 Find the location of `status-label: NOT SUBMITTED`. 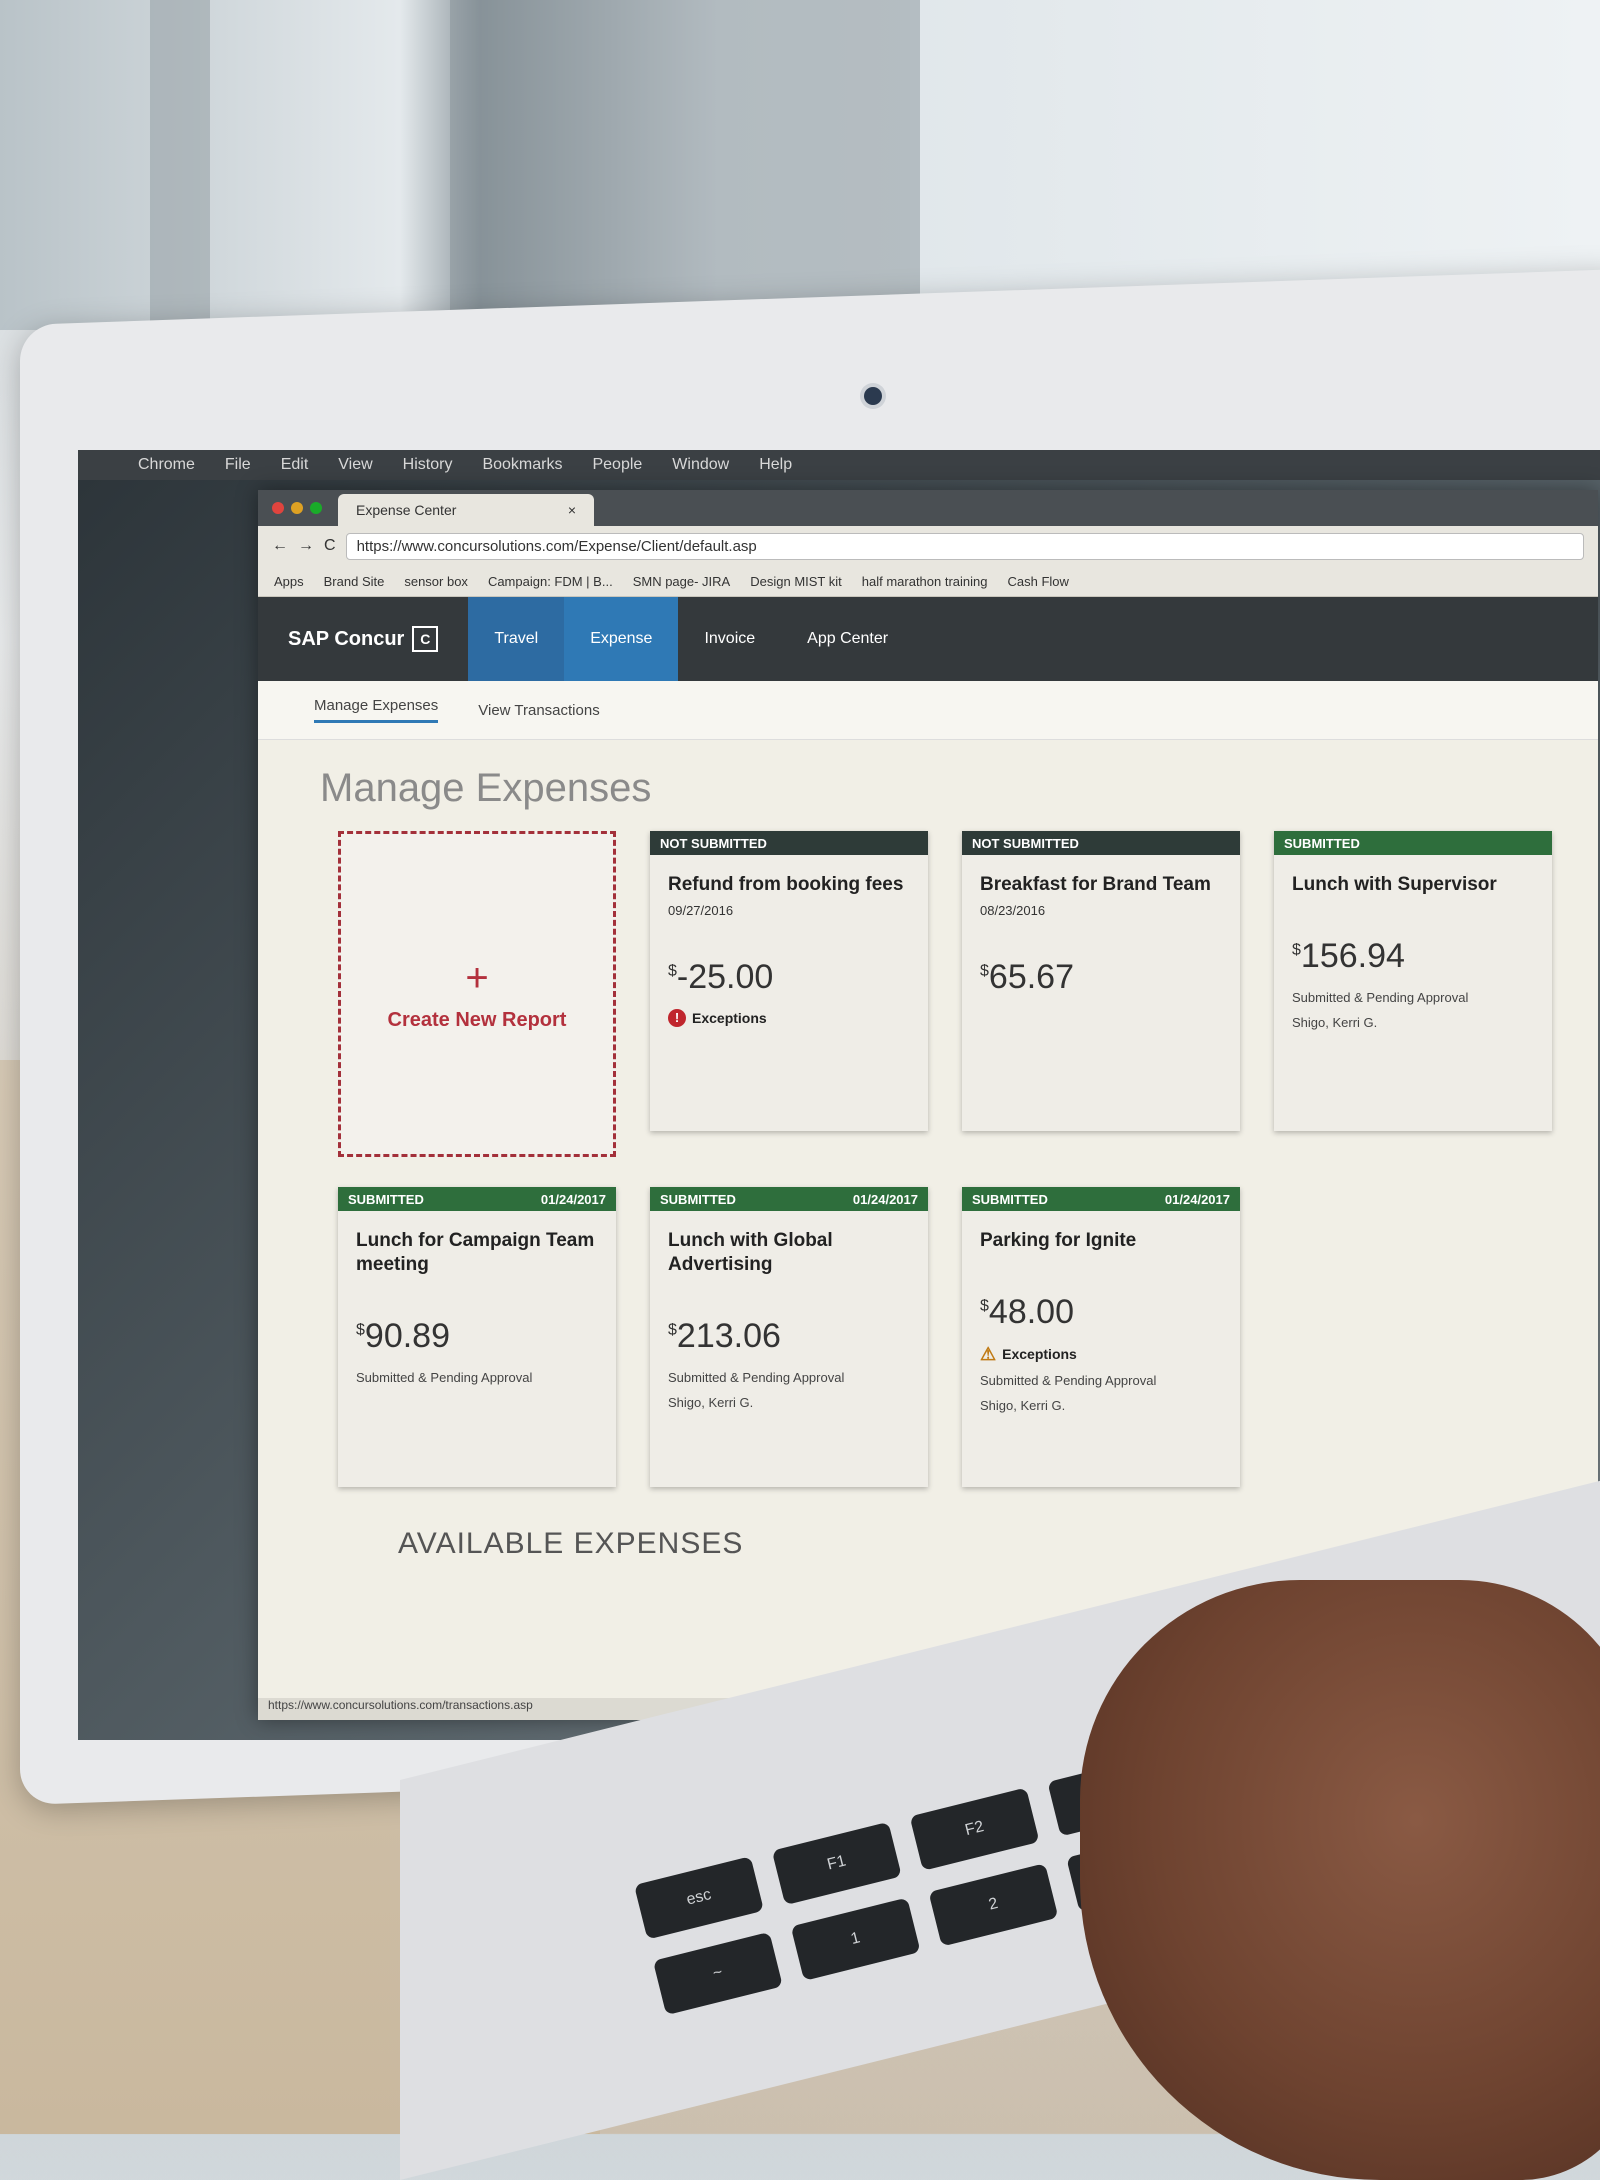

status-label: NOT SUBMITTED is located at coordinates (1025, 843).